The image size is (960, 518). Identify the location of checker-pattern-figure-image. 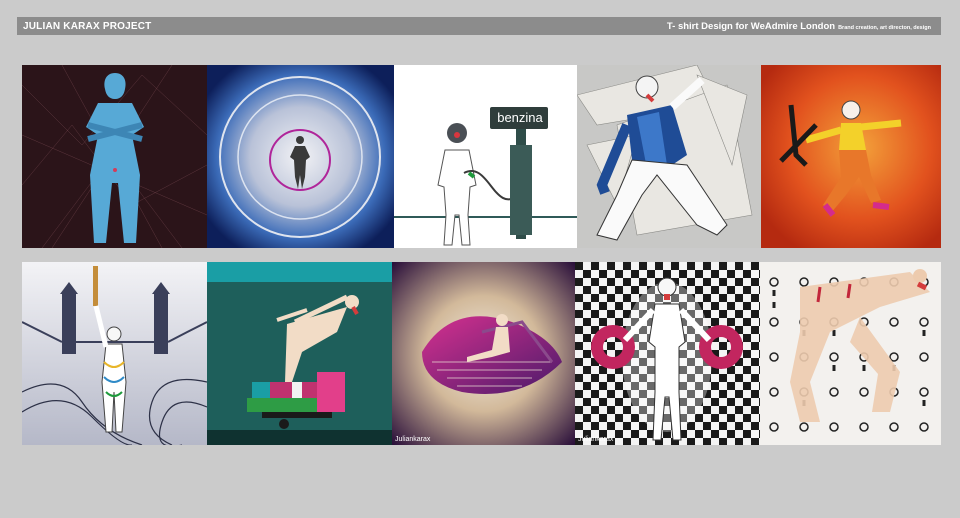
(667, 353).